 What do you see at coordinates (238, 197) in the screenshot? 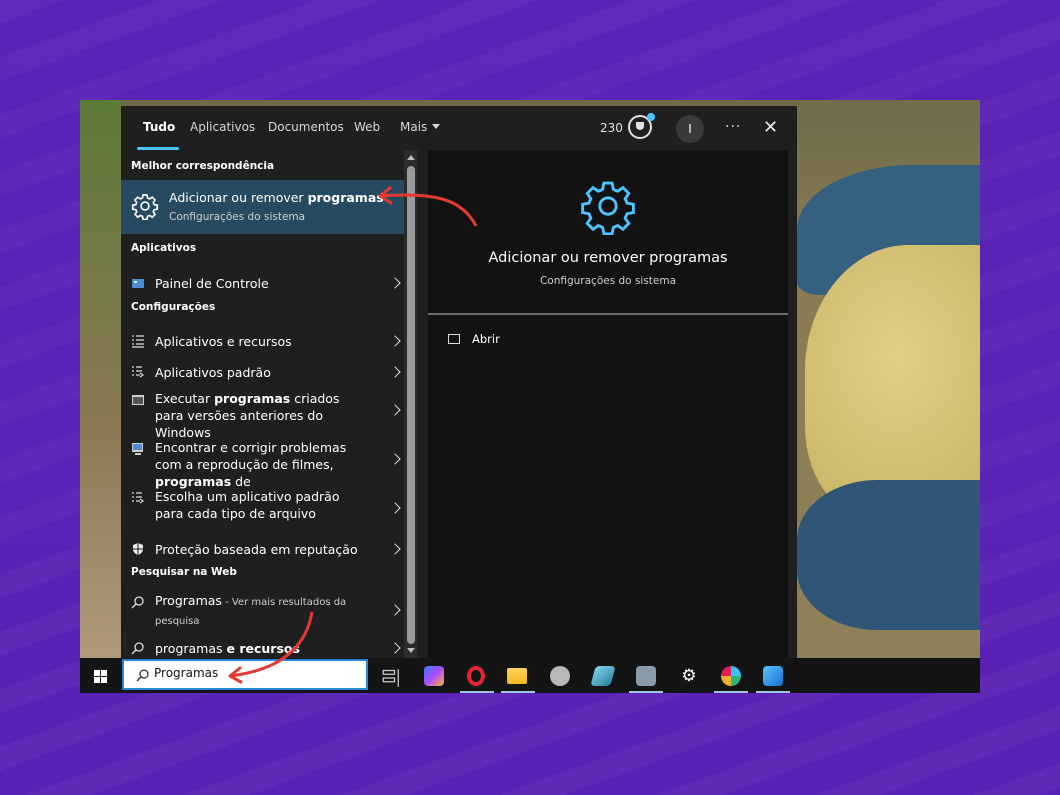
I see `best-match-title-text: Adicionar ou remover` at bounding box center [238, 197].